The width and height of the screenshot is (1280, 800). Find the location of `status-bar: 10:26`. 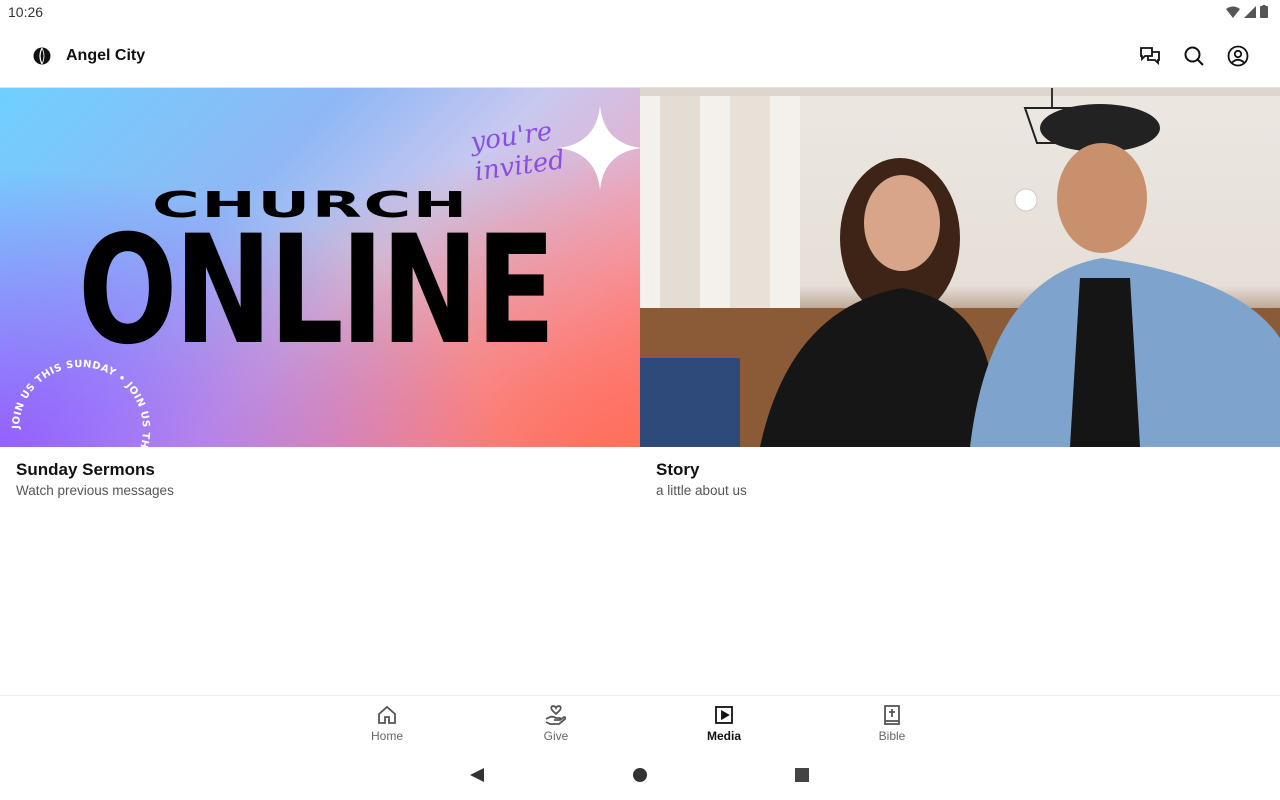

status-bar: 10:26 is located at coordinates (640, 13).